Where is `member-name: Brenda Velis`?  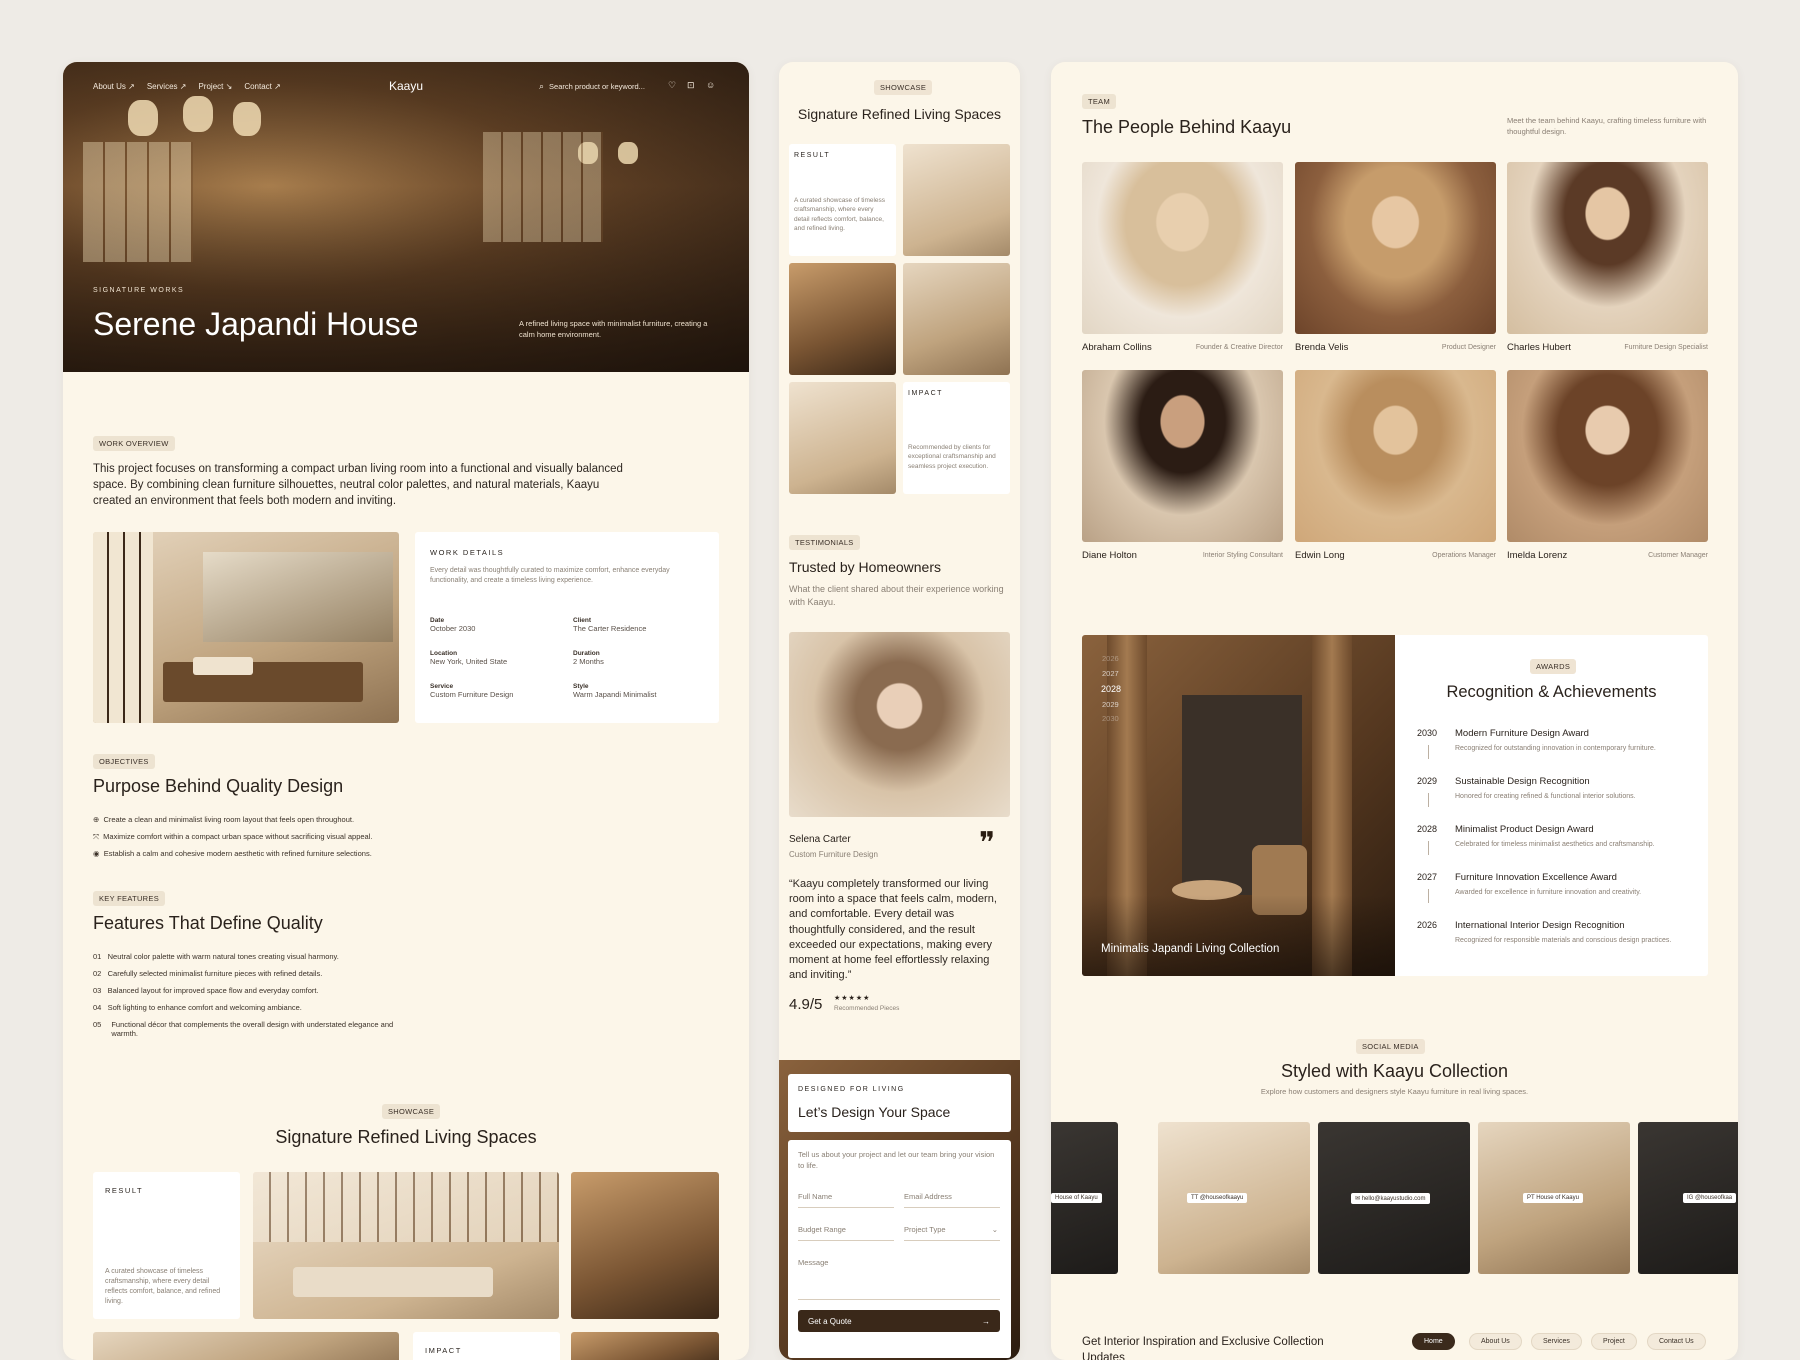 member-name: Brenda Velis is located at coordinates (1322, 347).